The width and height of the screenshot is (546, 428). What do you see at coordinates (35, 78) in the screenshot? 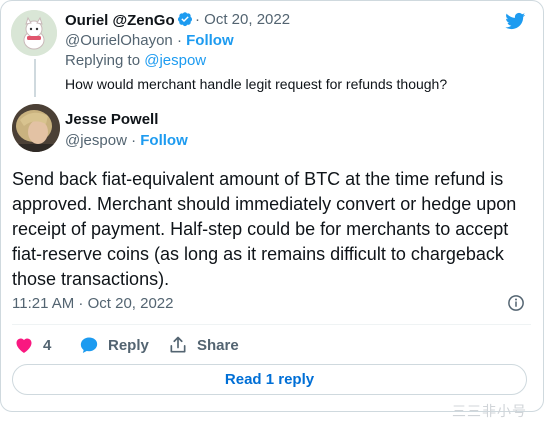
I see `thread-connector-line` at bounding box center [35, 78].